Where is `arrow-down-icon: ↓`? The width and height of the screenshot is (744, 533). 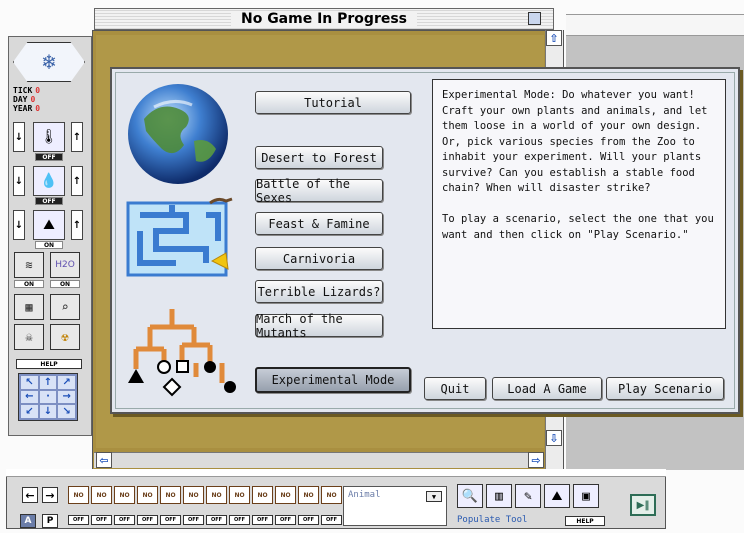
arrow-down-icon: ↓ is located at coordinates (48, 411).